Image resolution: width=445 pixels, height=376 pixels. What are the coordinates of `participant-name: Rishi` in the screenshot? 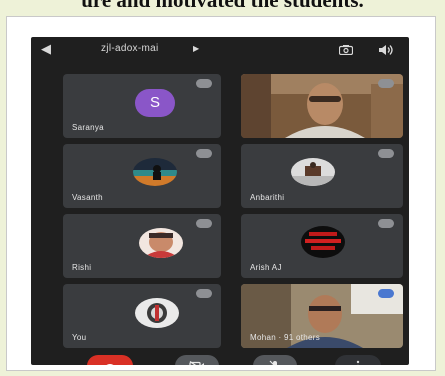 It's located at (82, 267).